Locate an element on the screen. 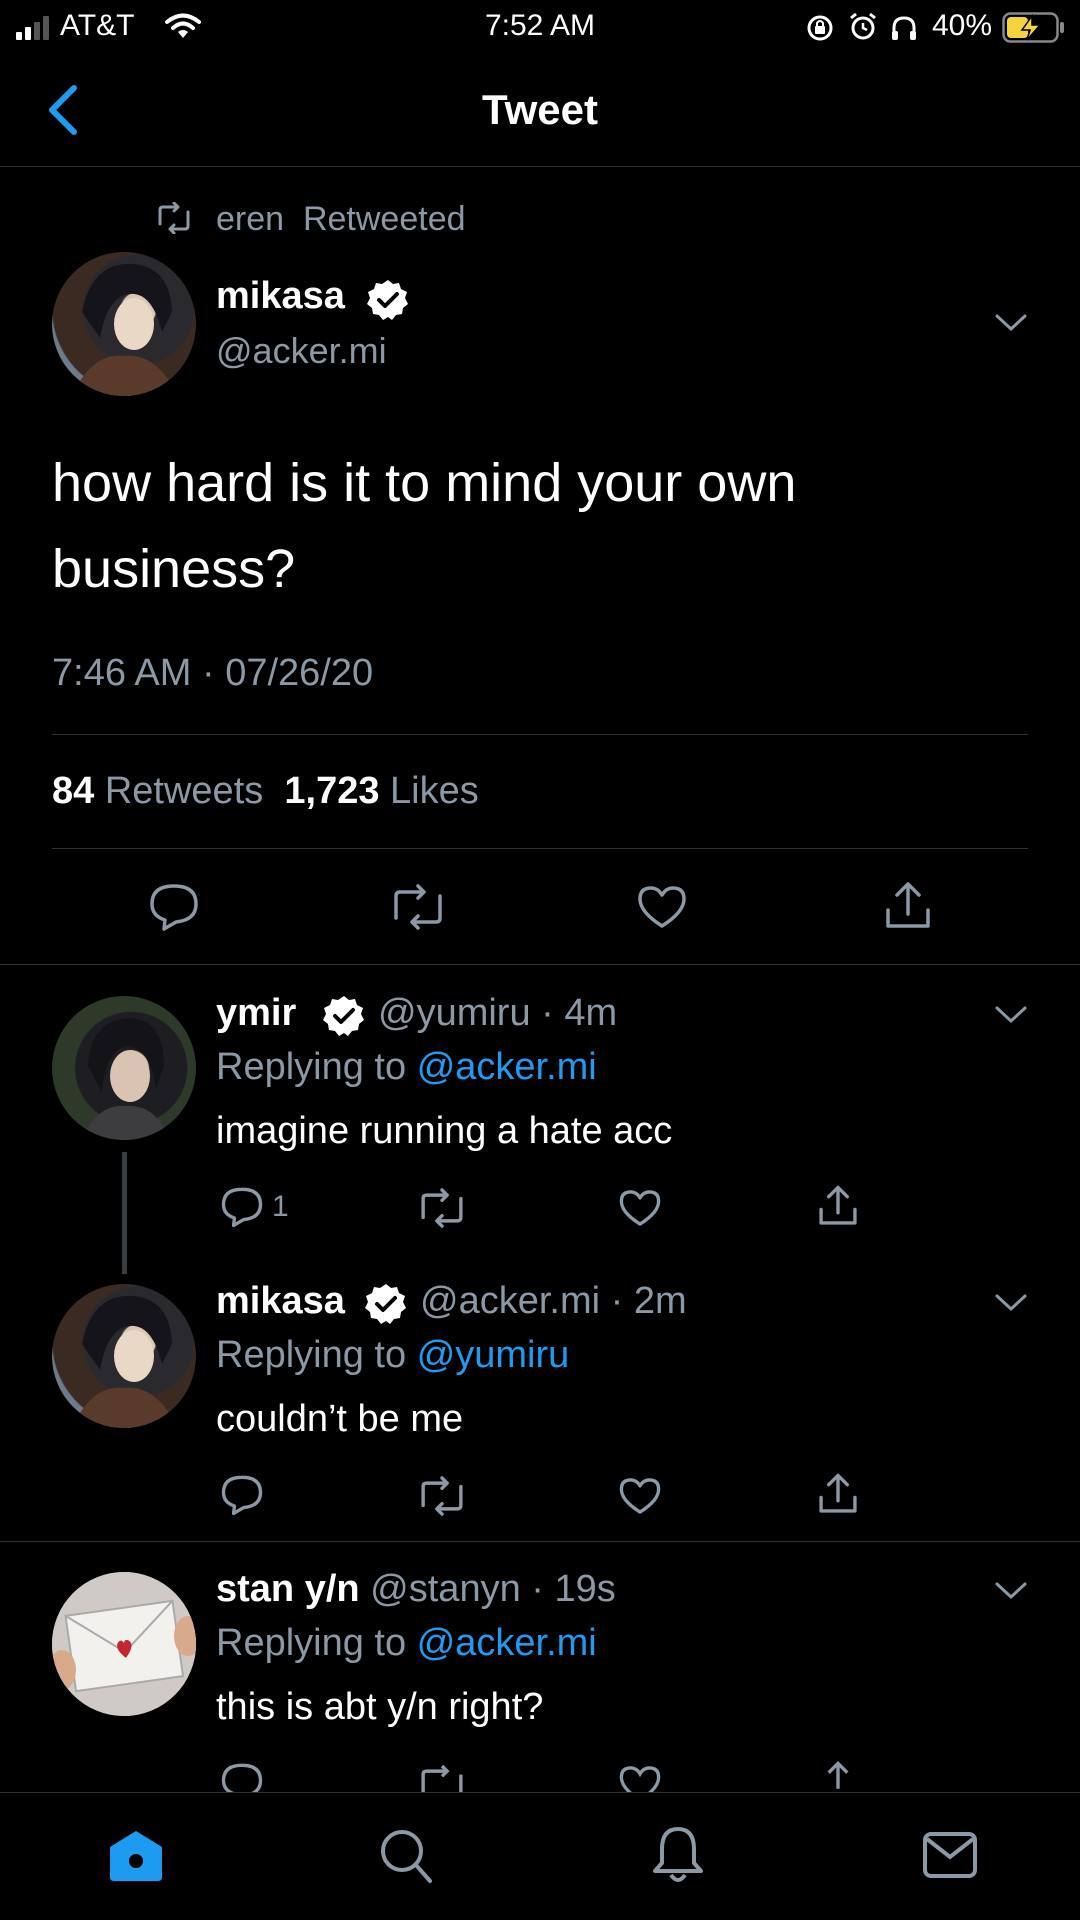 The image size is (1080, 1920). tweet-timestamp: 7:46 AM · 07/26/20 is located at coordinates (213, 673).